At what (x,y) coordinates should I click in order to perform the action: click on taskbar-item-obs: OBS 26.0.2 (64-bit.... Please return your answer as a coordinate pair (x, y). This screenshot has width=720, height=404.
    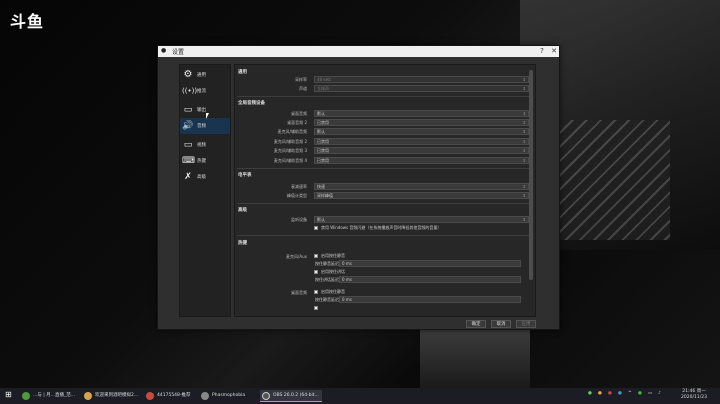
    Looking at the image, I should click on (291, 396).